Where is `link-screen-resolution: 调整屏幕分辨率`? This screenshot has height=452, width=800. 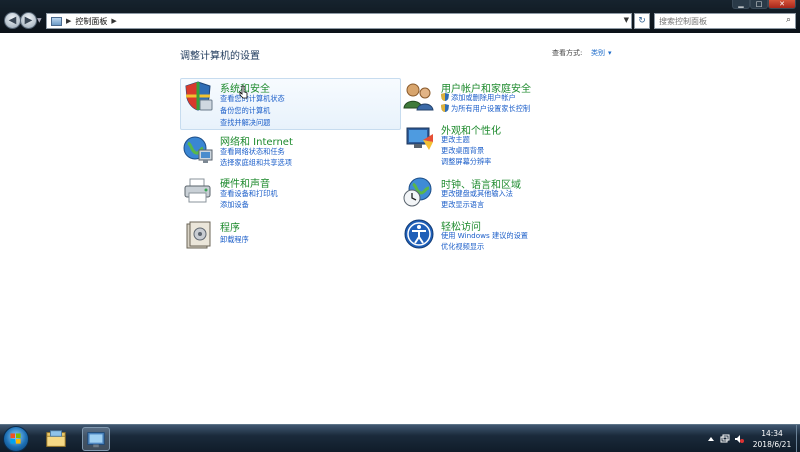
link-screen-resolution: 调整屏幕分辨率 is located at coordinates (466, 162).